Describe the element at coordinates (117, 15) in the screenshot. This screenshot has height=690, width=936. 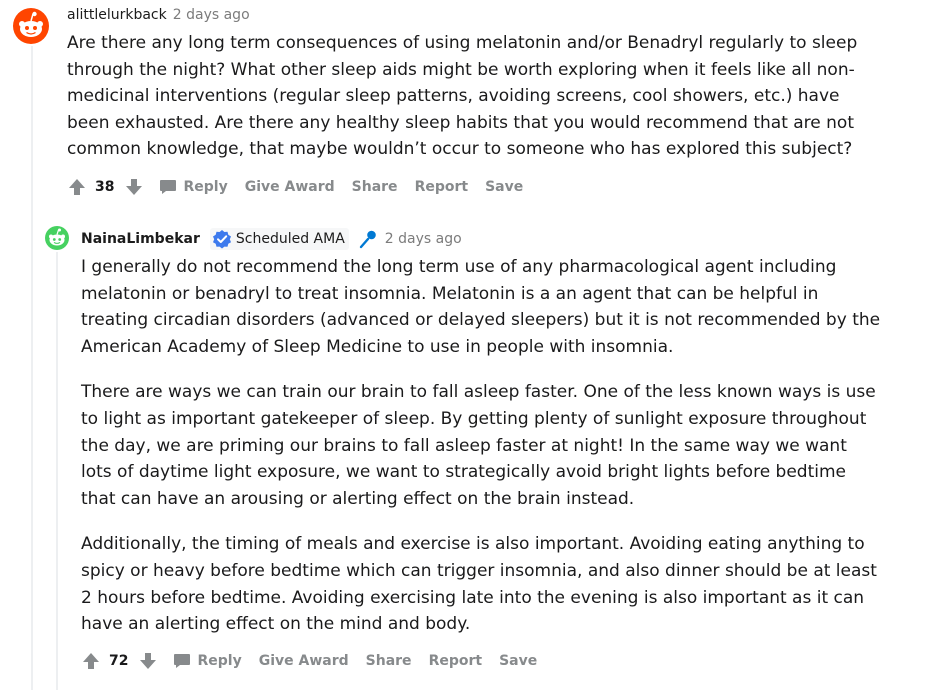
I see `author-name: alittlelurkback` at that location.